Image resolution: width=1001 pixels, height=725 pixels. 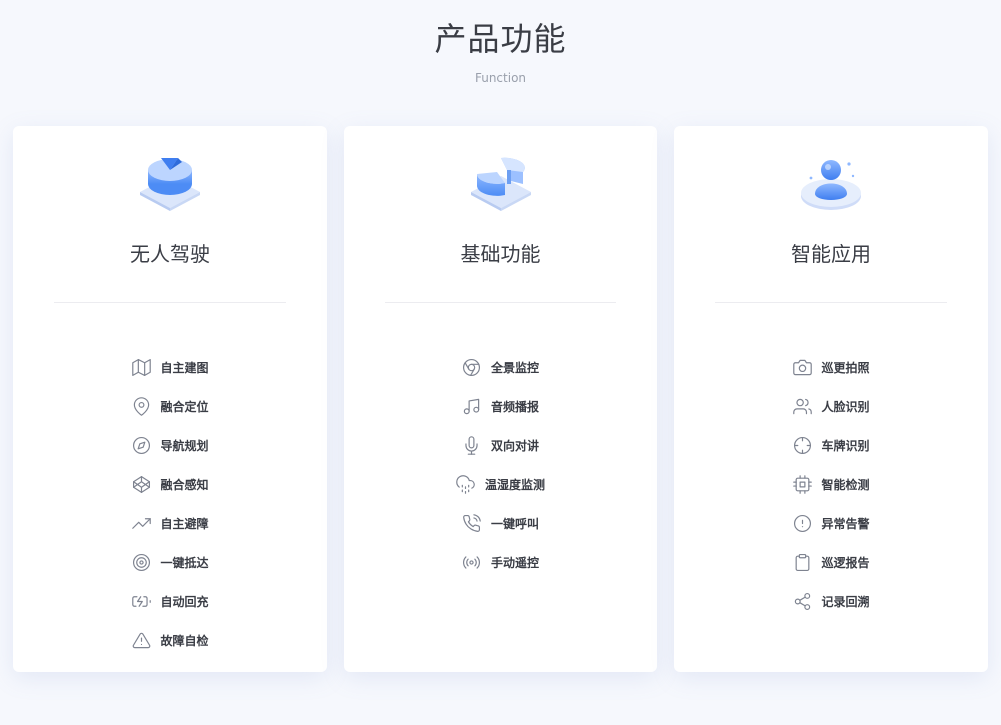 I want to click on card-title: 无人驾驶, so click(x=170, y=254).